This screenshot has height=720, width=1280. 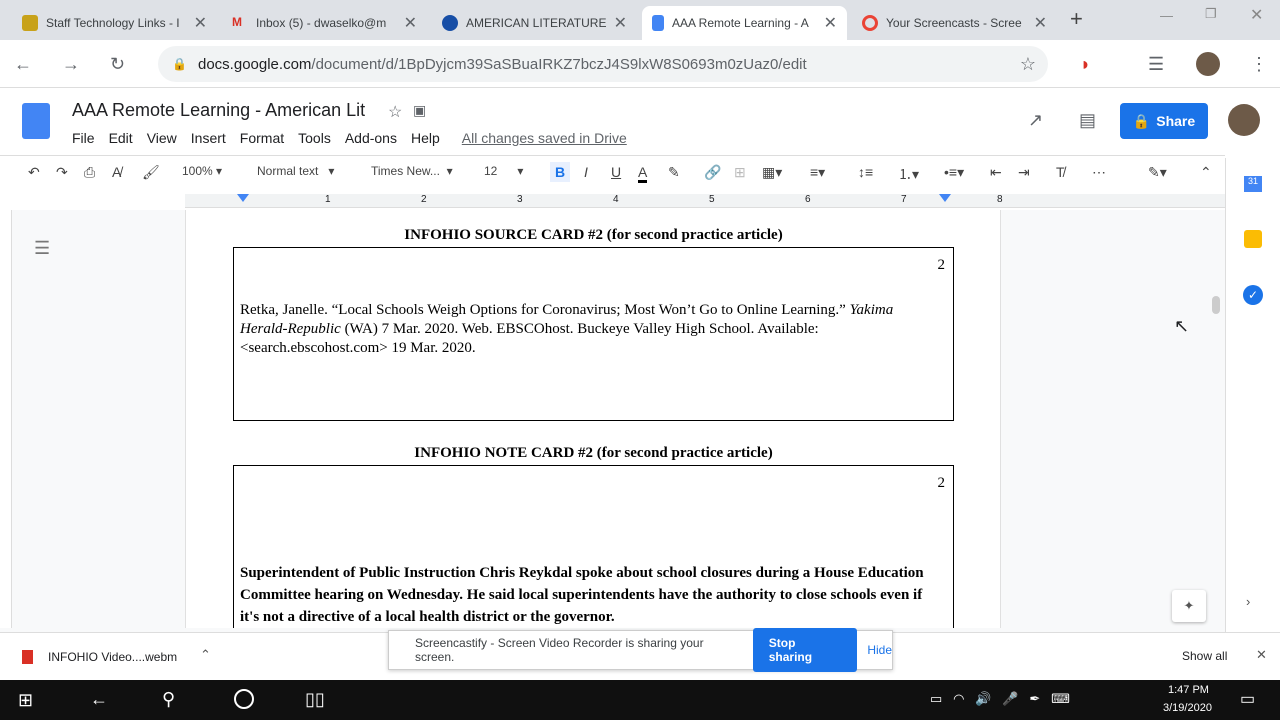 What do you see at coordinates (121, 138) in the screenshot?
I see `menu-edit: Edit` at bounding box center [121, 138].